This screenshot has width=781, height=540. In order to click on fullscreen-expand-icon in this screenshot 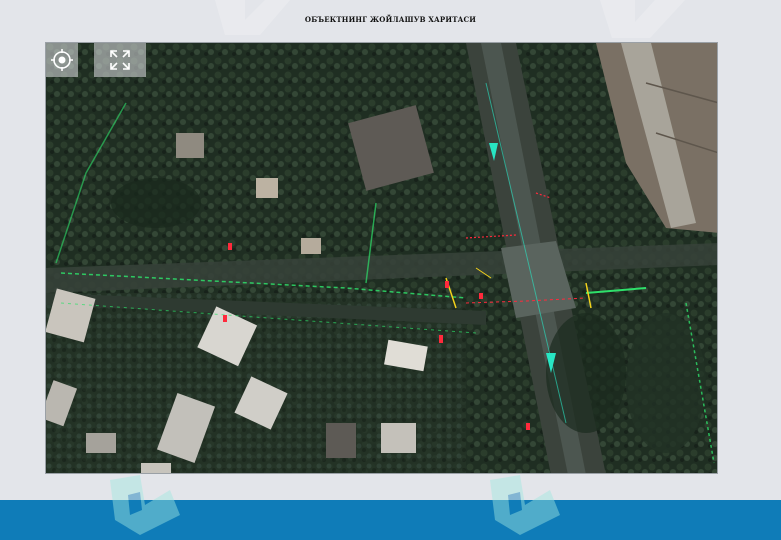, I will do `click(120, 60)`.